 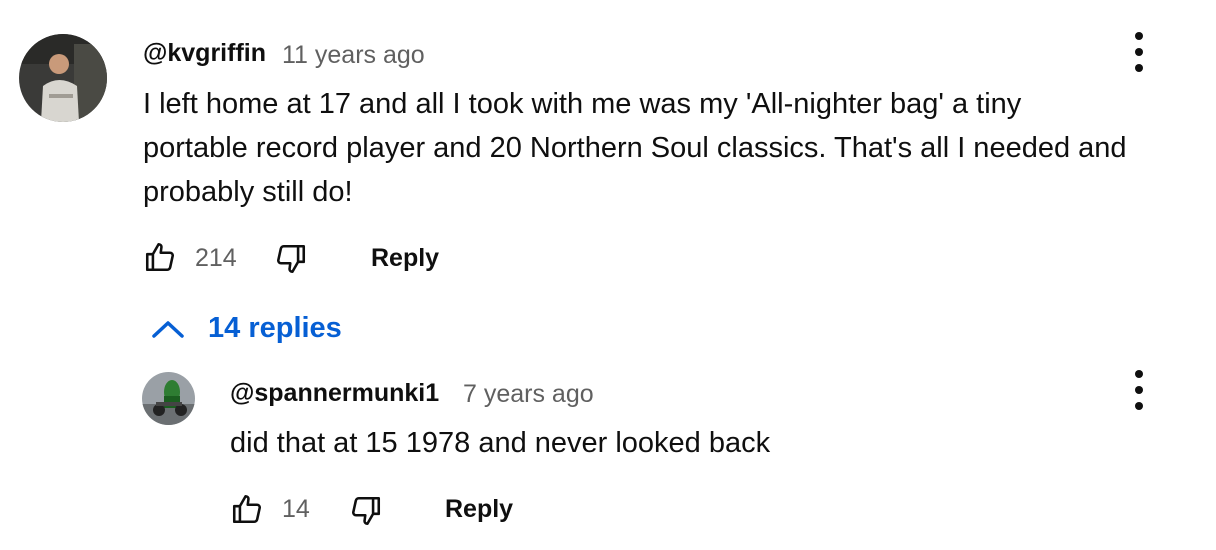 What do you see at coordinates (168, 329) in the screenshot?
I see `chevron-up-icon` at bounding box center [168, 329].